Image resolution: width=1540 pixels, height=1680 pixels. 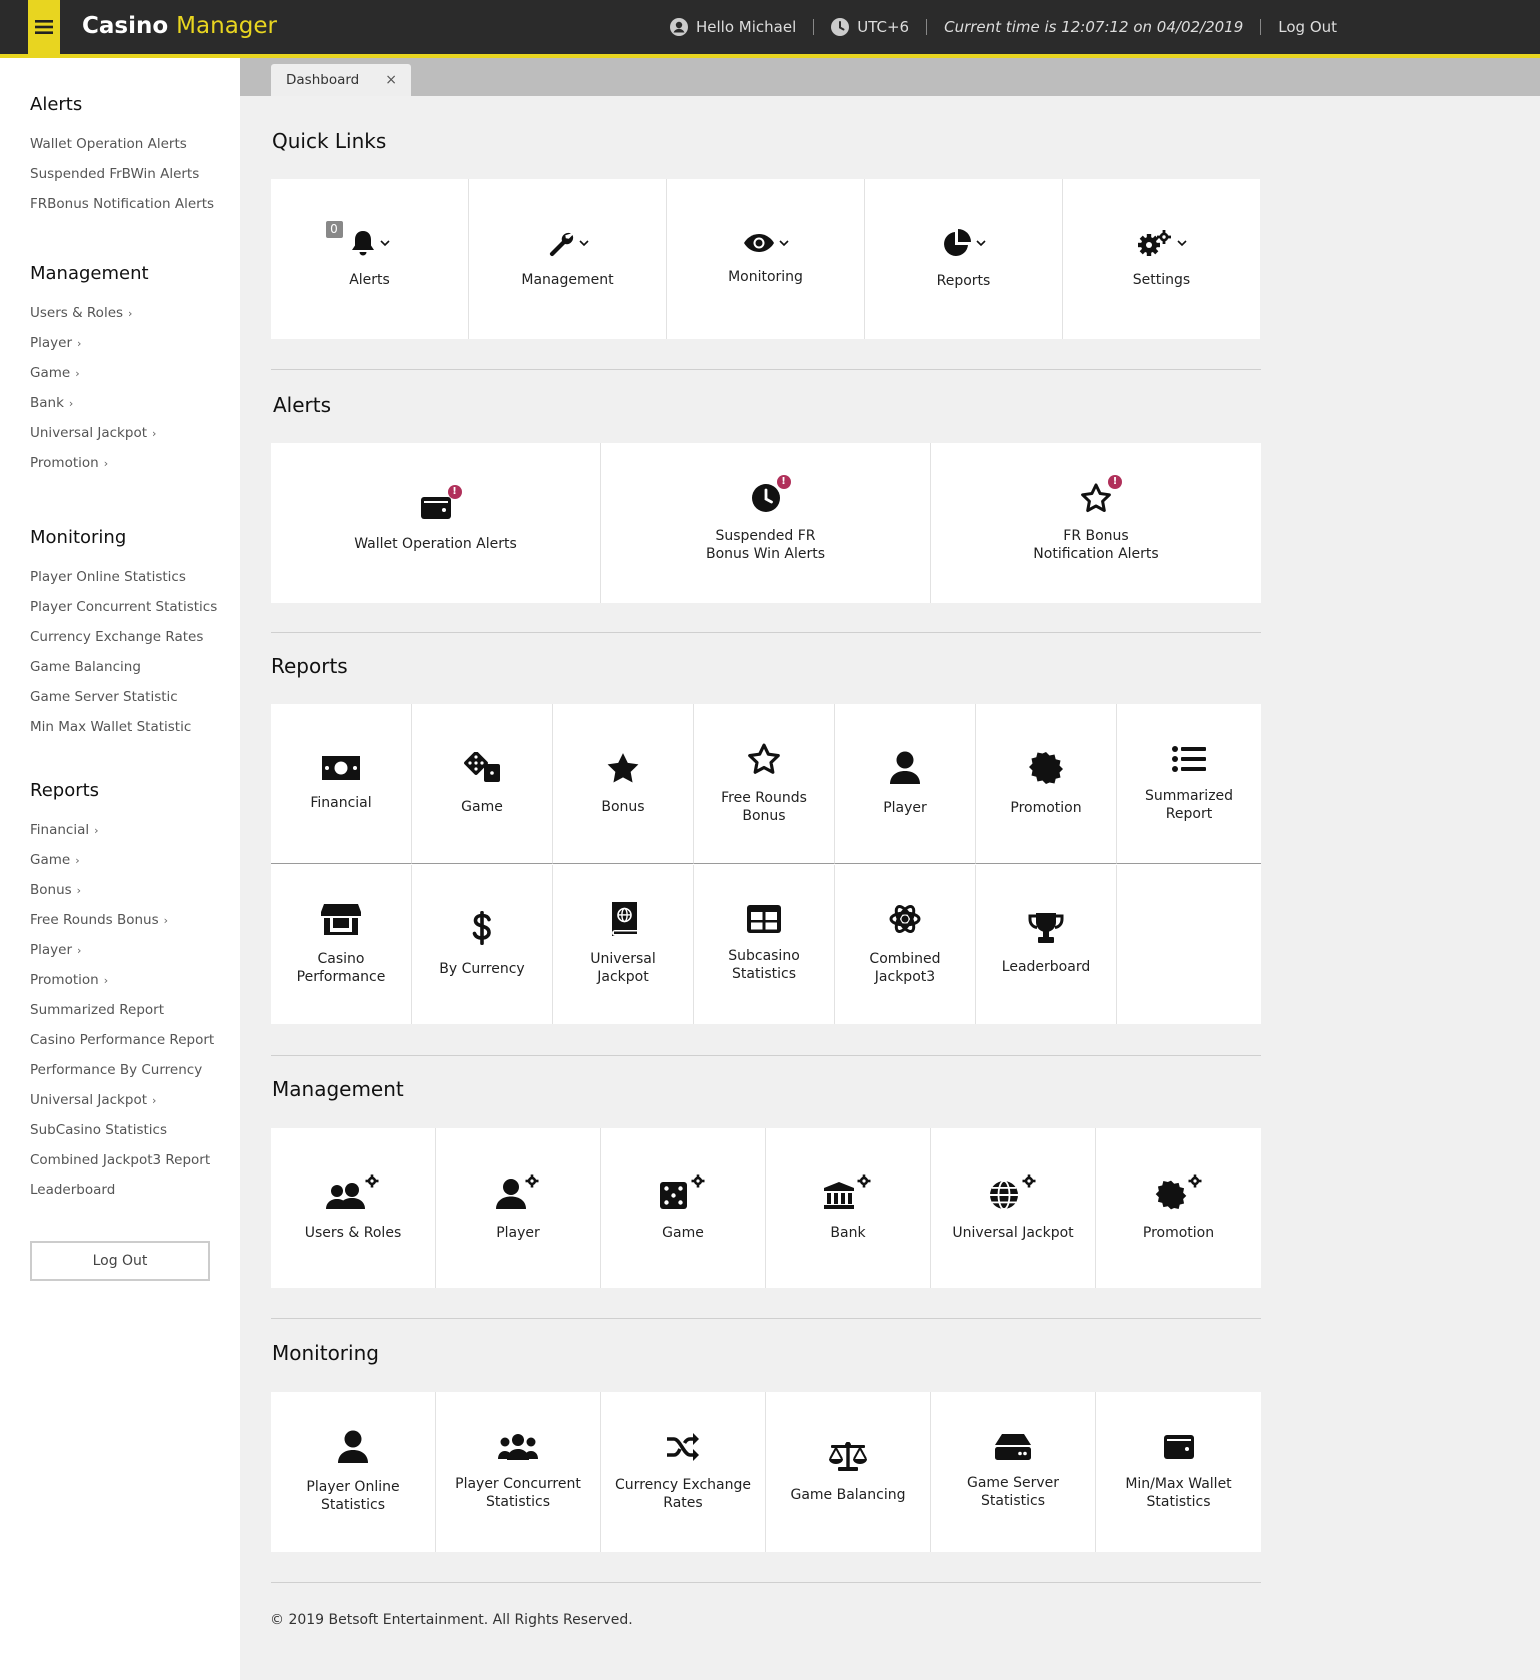 I want to click on alert-count-badge: 0, so click(x=334, y=229).